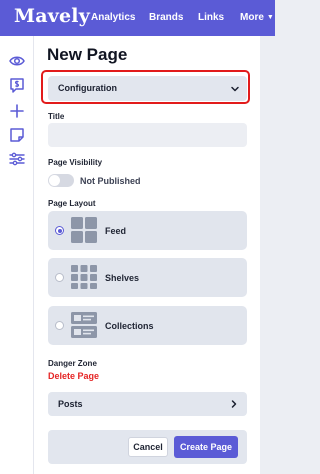  I want to click on eye-icon, so click(17, 61).